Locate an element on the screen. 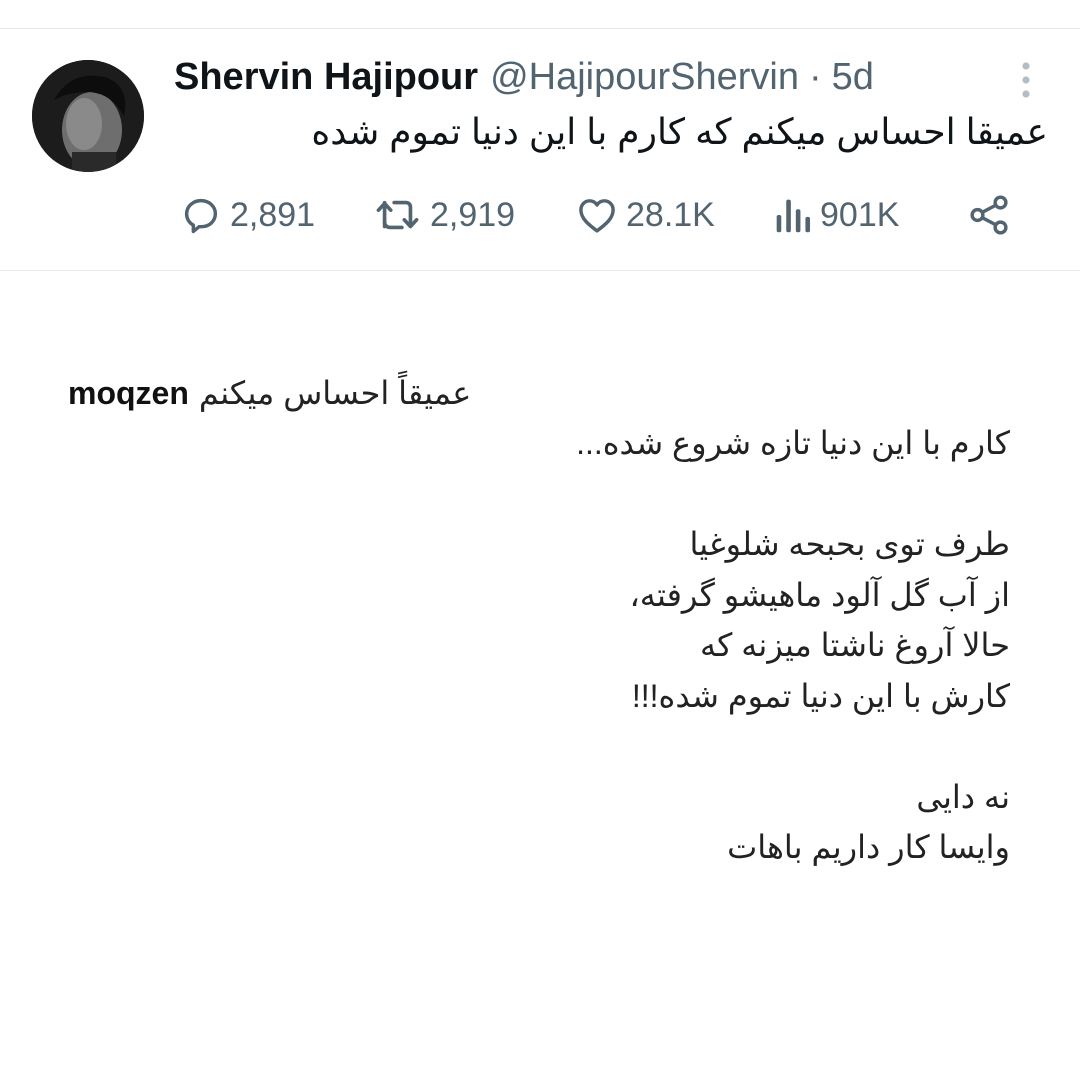 This screenshot has height=1080, width=1080. poem-line: طرف توی بحبحه شلوغیا is located at coordinates (849, 544).